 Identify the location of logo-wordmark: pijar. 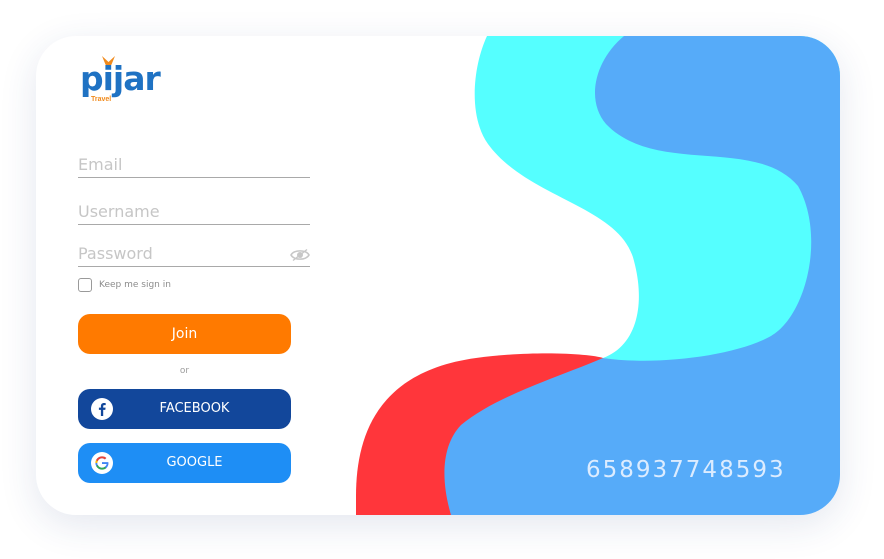
(120, 78).